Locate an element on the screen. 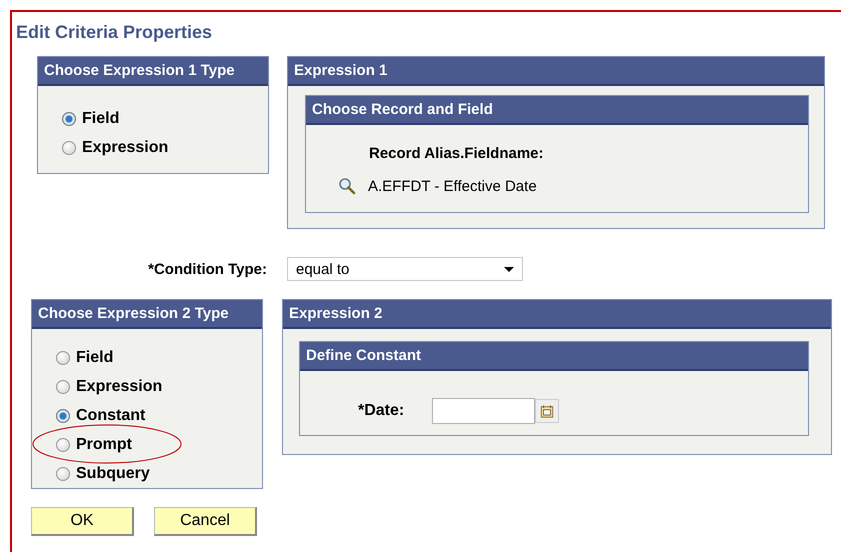 The width and height of the screenshot is (841, 552). panel-header: Choose Expression 2 Type is located at coordinates (147, 314).